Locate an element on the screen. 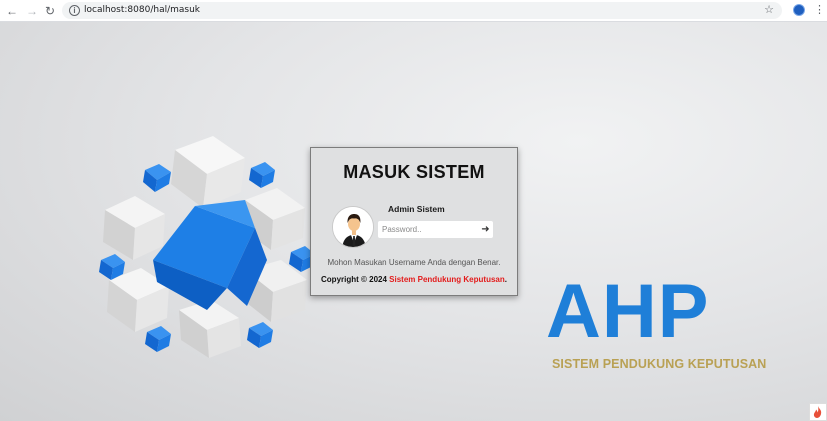  profile-avatar-icon is located at coordinates (799, 10).